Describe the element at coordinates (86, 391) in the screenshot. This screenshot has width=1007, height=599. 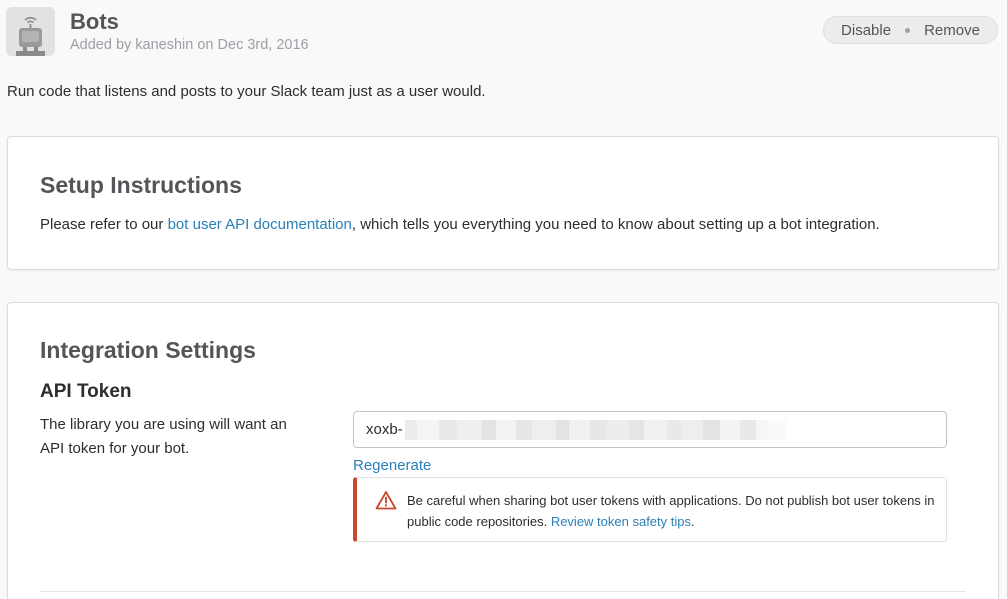
I see `api-token-title: API Token` at that location.